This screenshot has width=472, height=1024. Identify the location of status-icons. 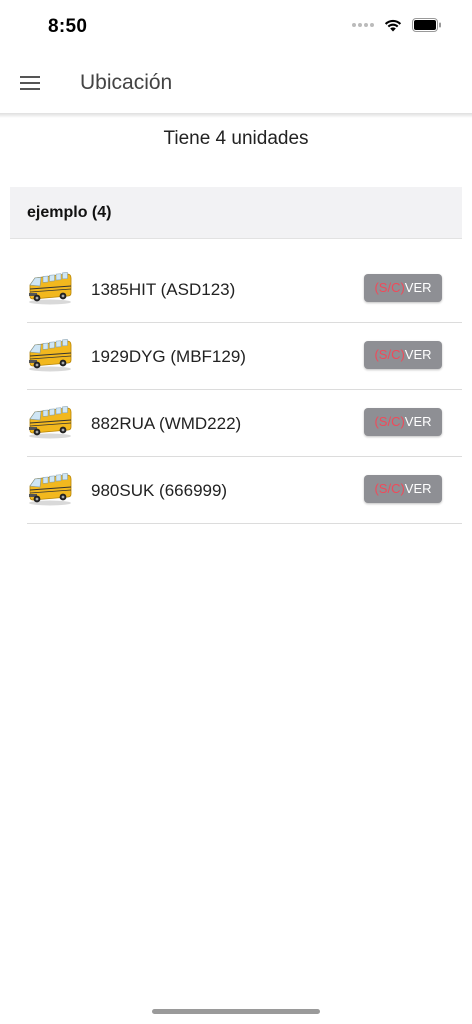
(397, 25).